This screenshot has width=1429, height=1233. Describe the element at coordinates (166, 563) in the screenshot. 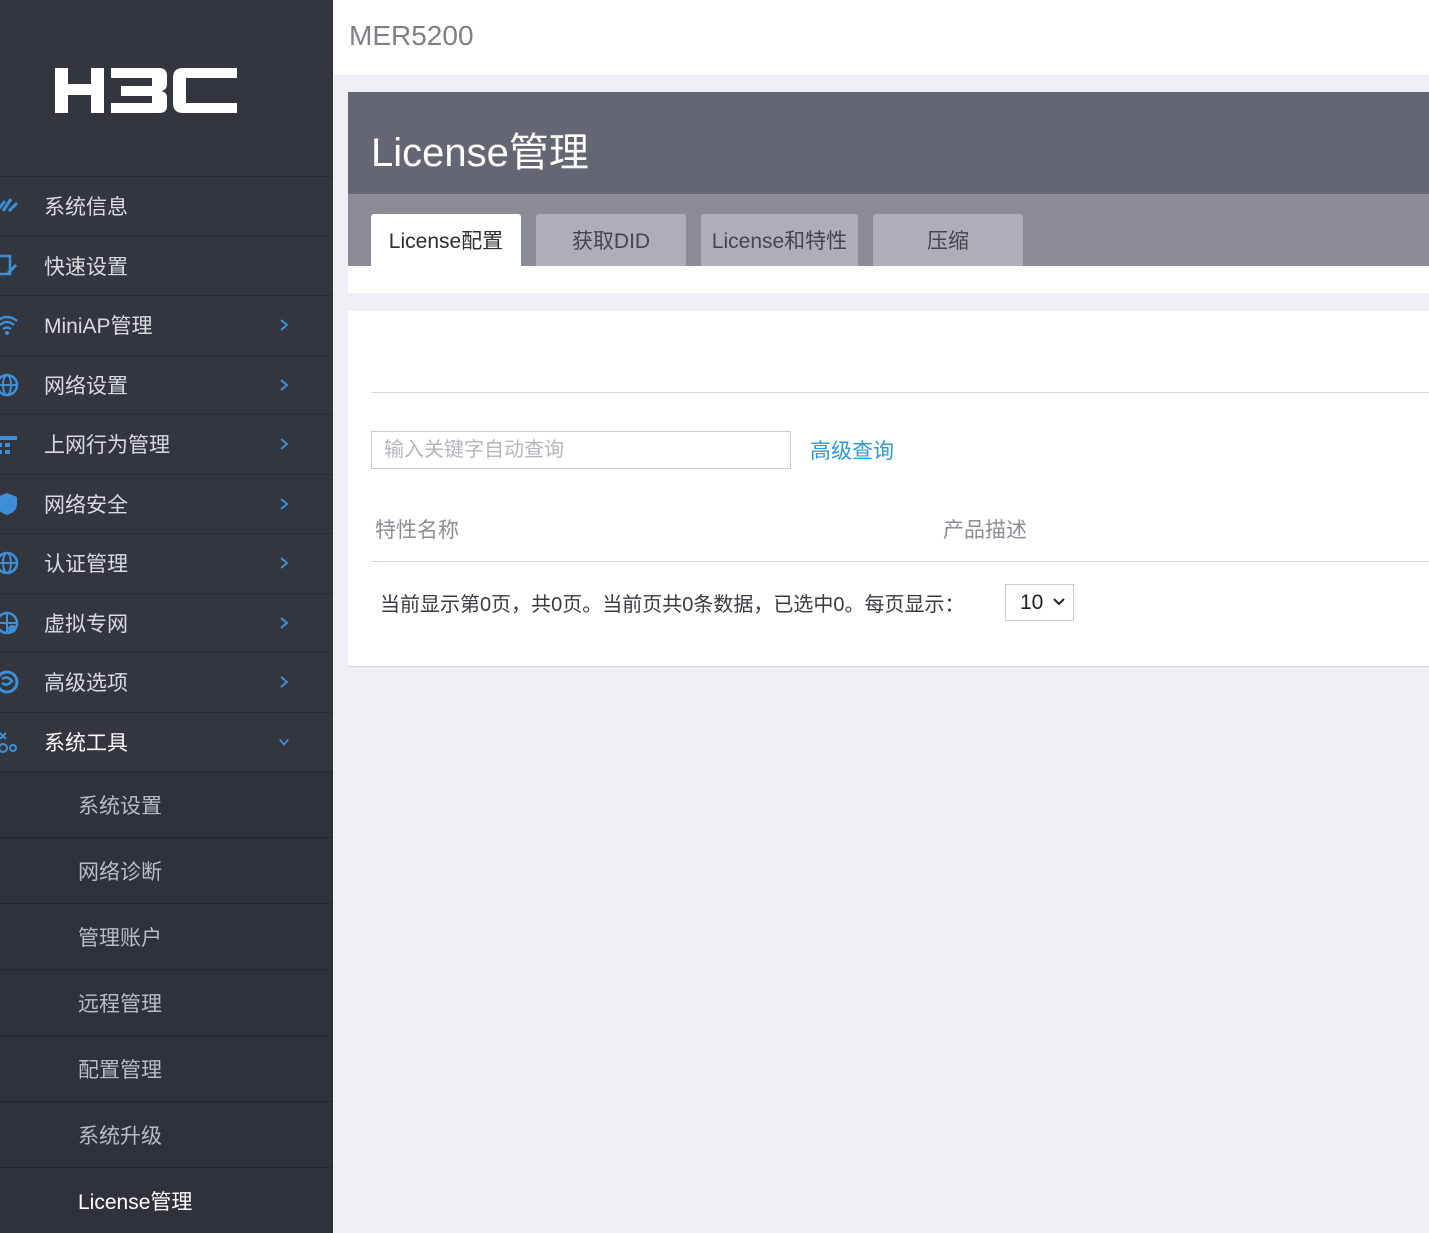

I see `sidebar-item-auth-management: 认证管理` at that location.